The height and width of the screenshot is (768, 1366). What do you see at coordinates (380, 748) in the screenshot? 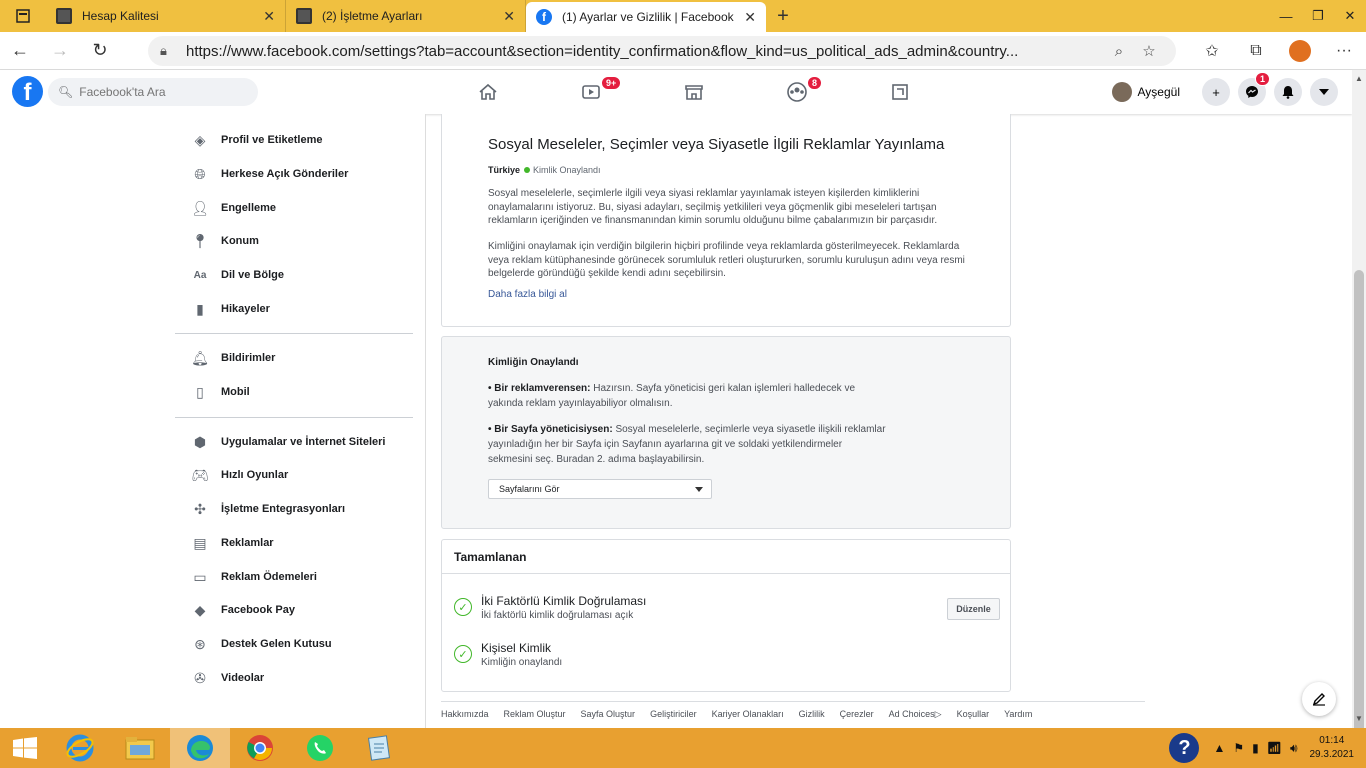
I see `taskbar-notepad` at bounding box center [380, 748].